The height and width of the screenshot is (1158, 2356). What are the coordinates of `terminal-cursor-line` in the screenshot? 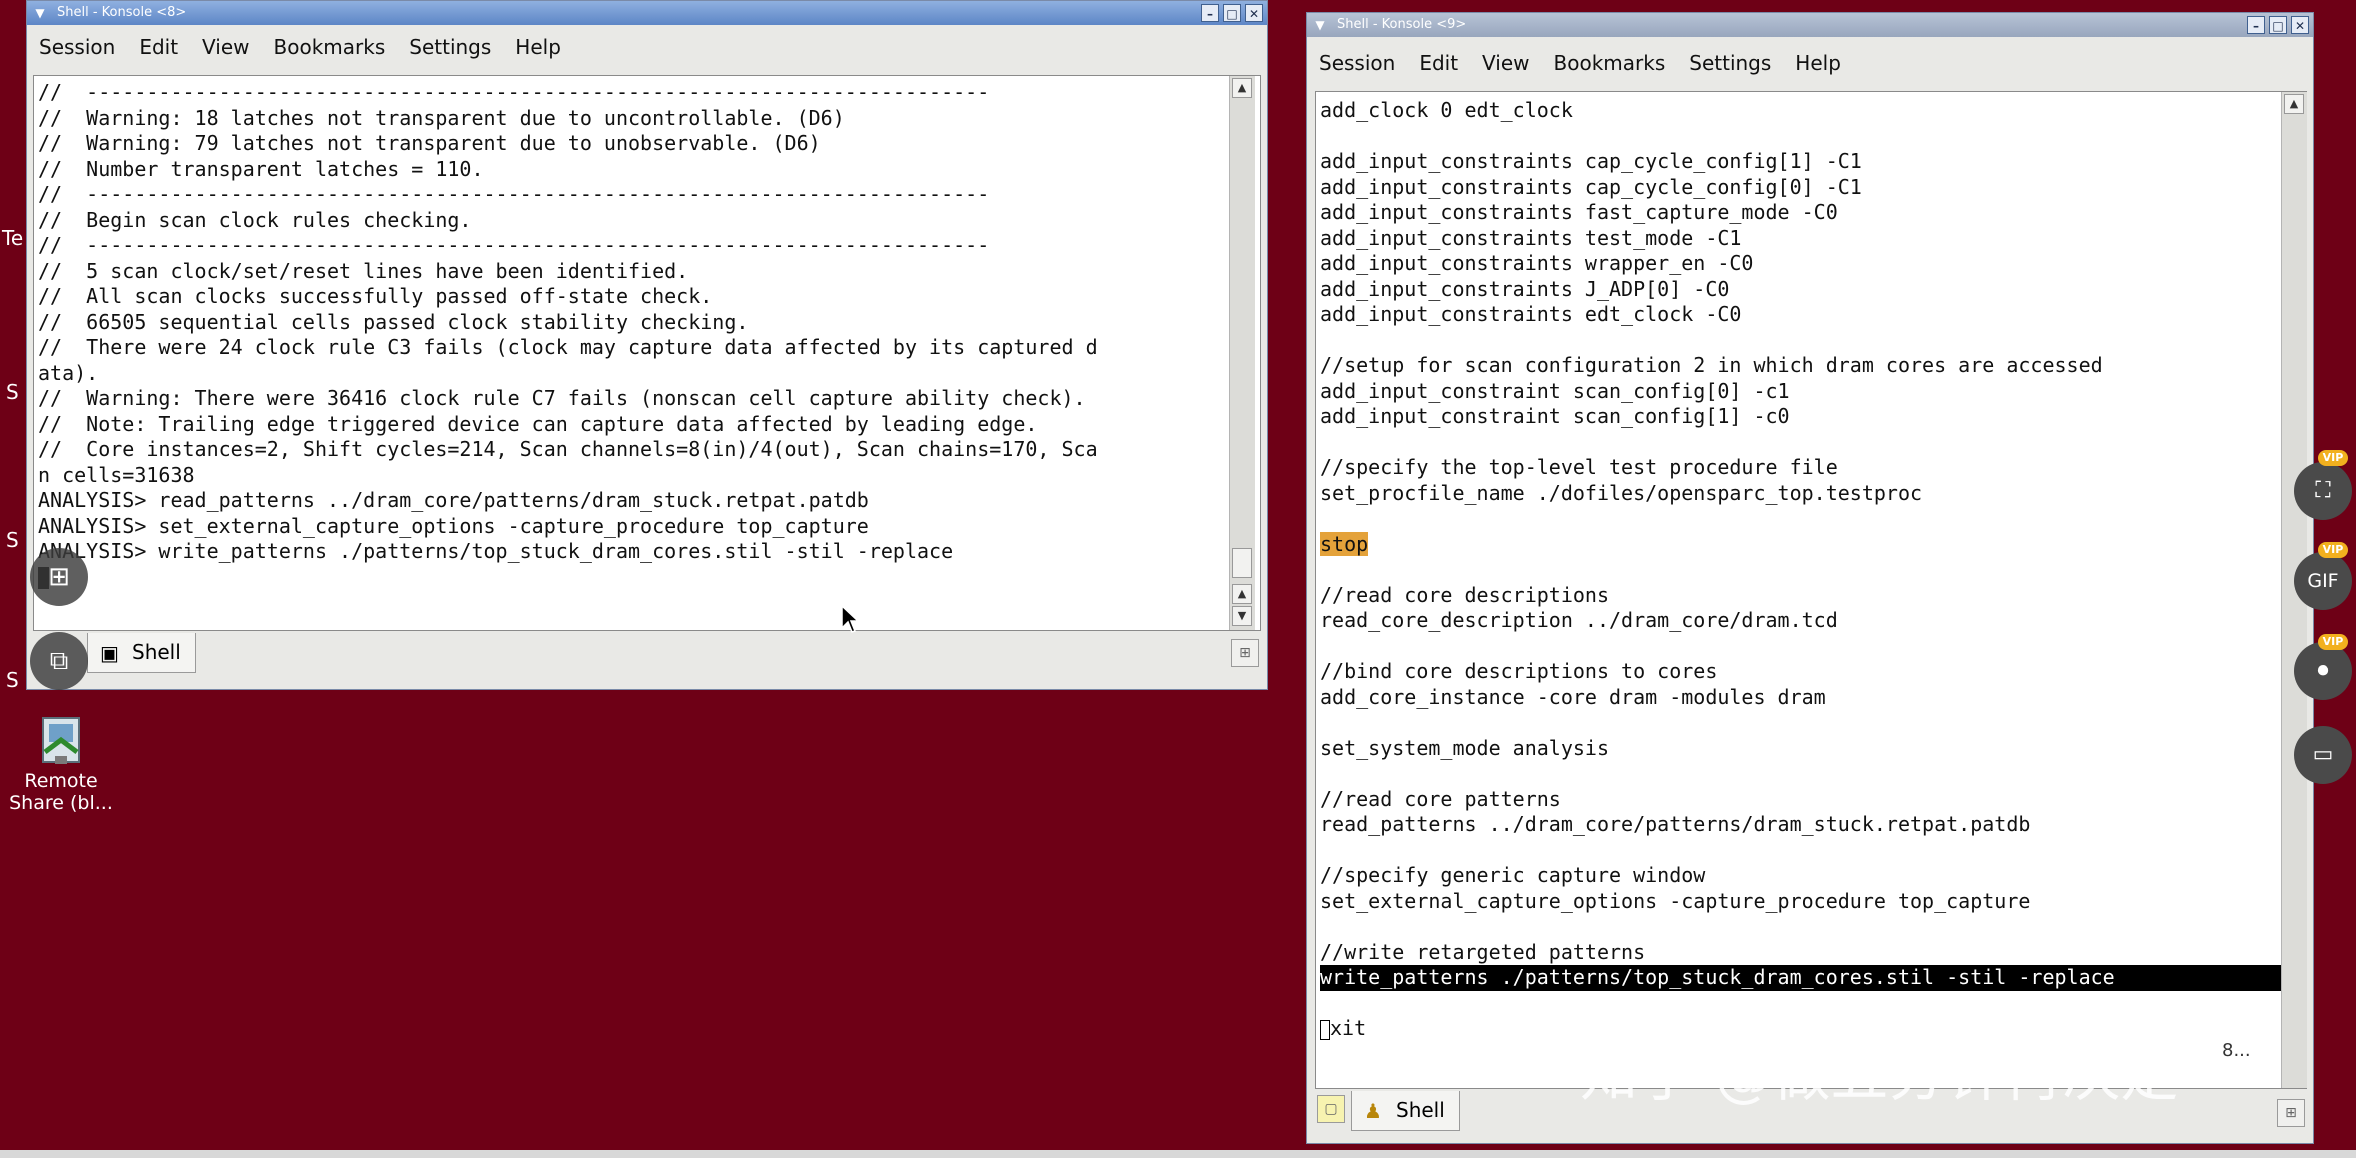 It's located at (649, 578).